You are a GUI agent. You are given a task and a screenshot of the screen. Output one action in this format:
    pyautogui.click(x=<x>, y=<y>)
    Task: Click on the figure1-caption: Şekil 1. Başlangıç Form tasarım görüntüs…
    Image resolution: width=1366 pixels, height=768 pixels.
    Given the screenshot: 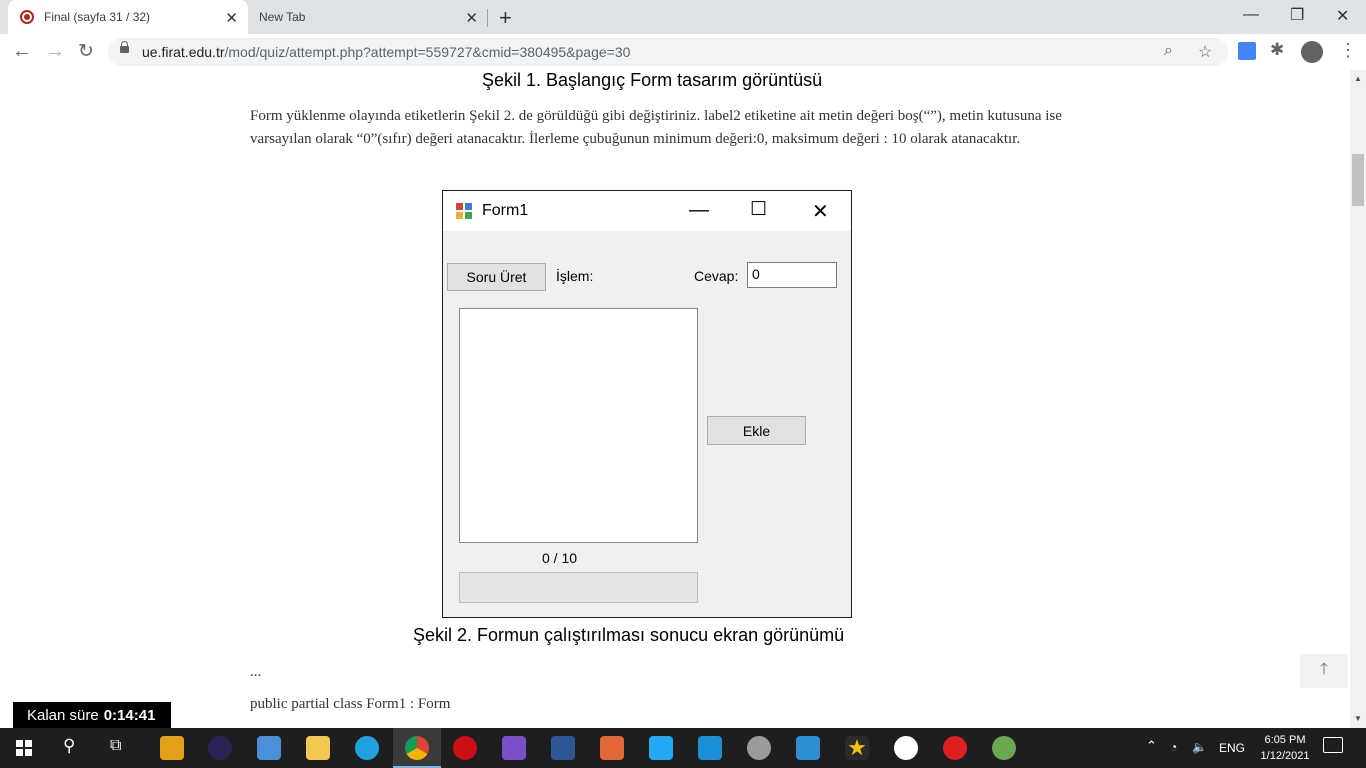 What is the action you would take?
    pyautogui.click(x=652, y=80)
    